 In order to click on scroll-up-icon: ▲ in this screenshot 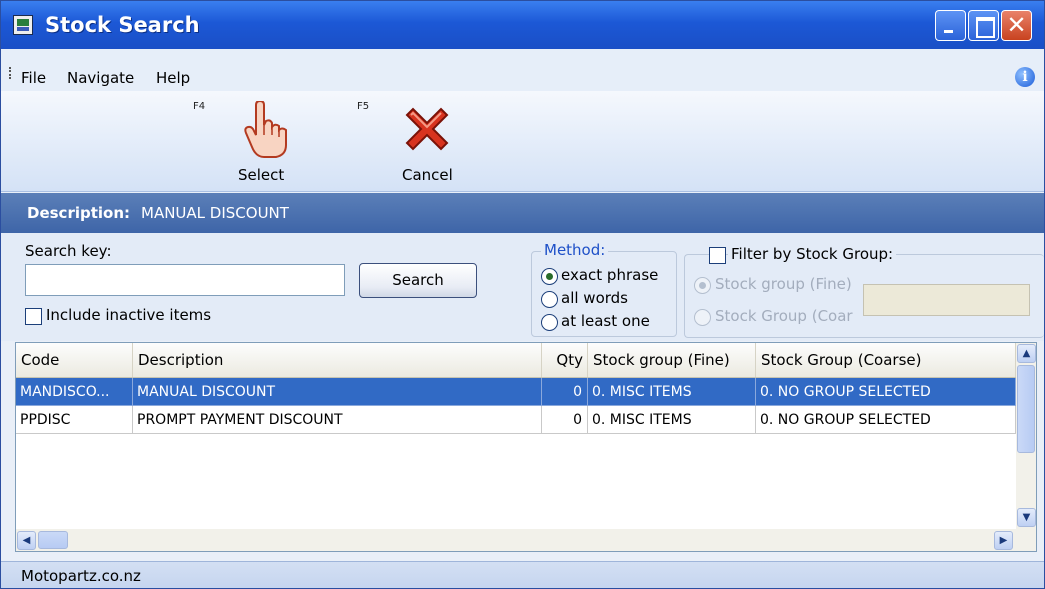, I will do `click(1026, 353)`.